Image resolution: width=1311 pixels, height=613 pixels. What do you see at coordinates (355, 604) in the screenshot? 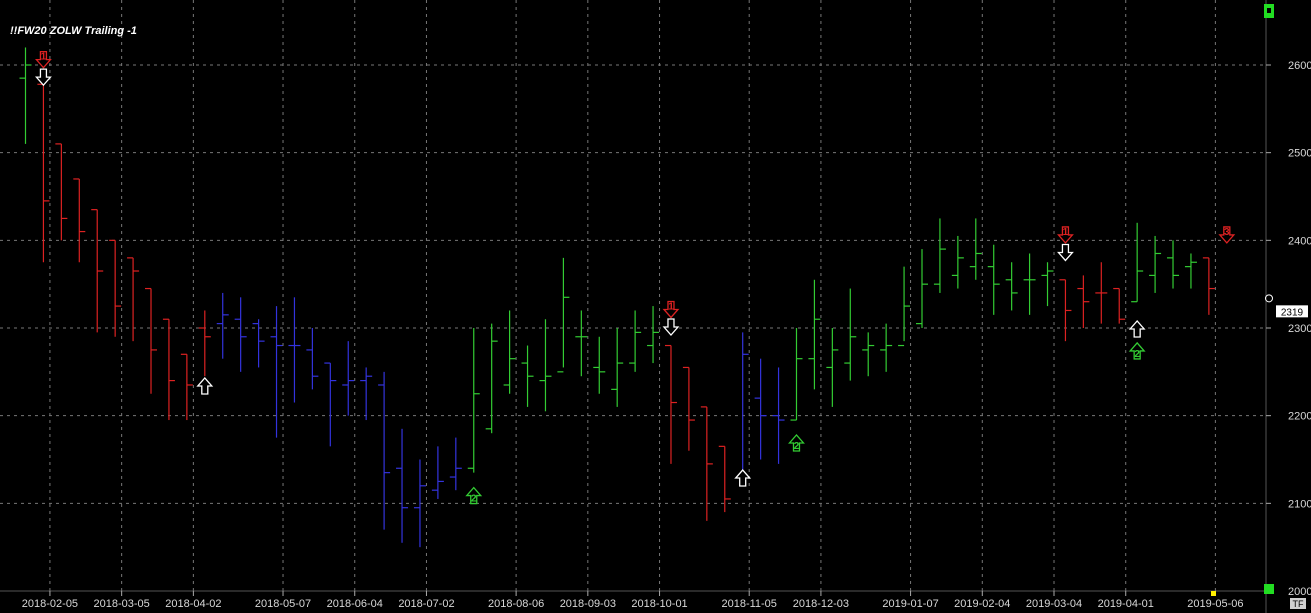
I see `x-tick-label: 2018-06-04` at bounding box center [355, 604].